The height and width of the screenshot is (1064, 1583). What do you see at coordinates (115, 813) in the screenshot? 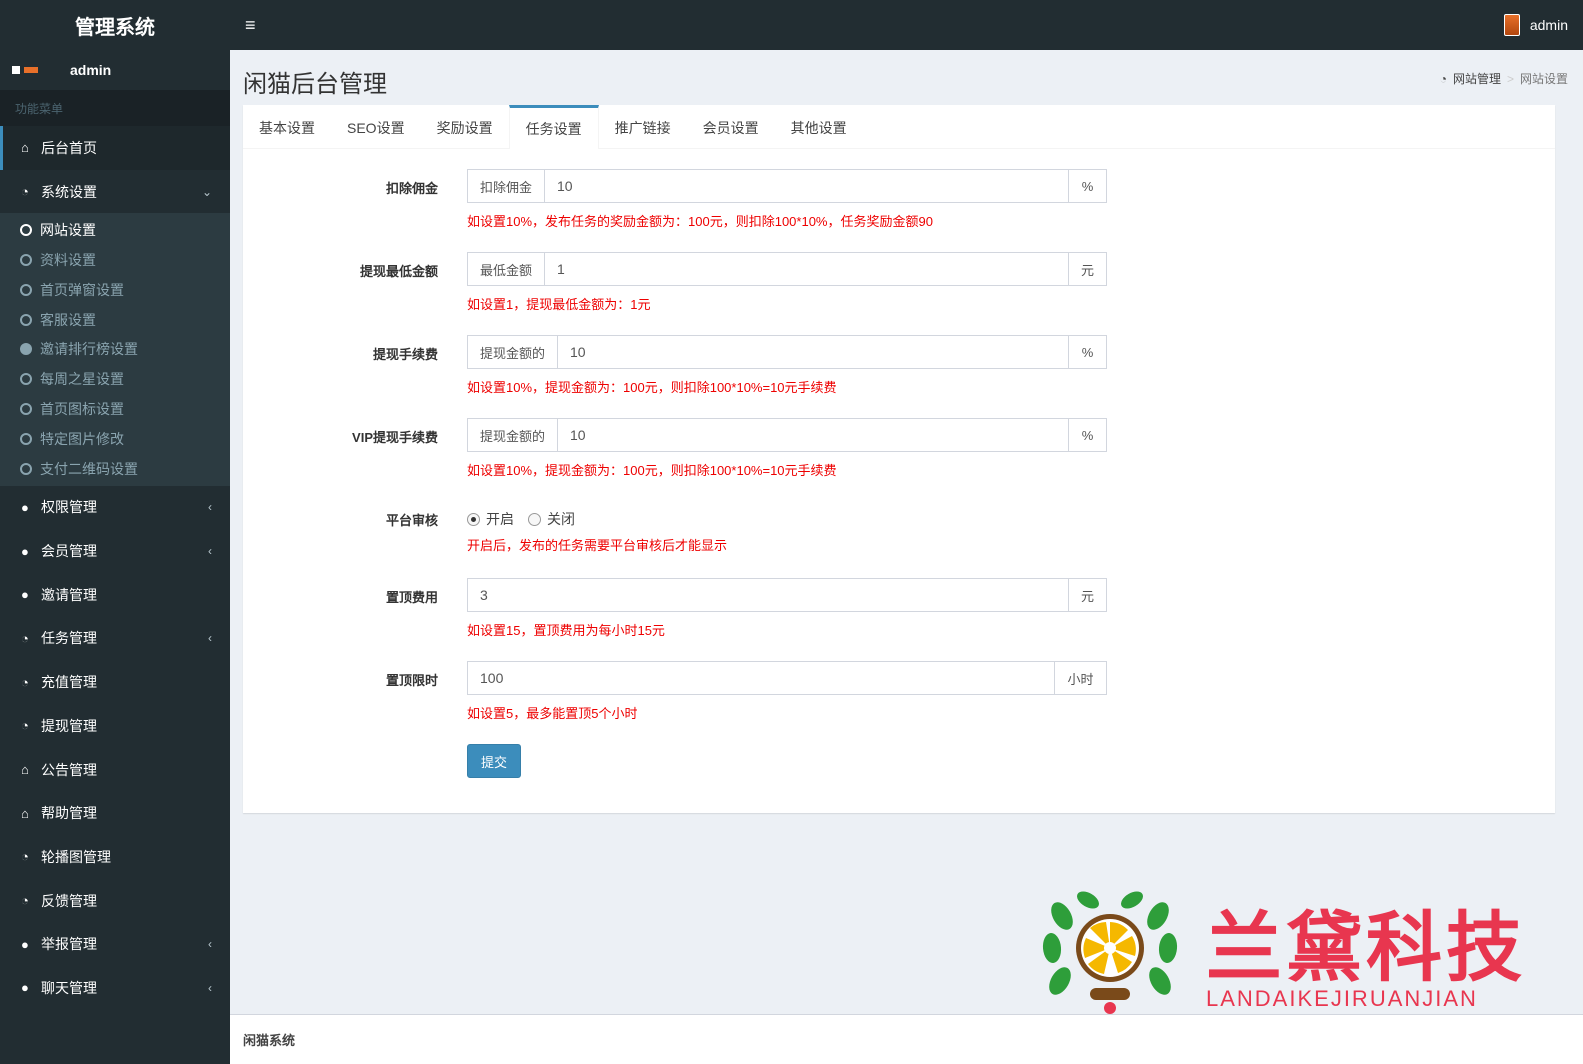
I see `sidebar-item-help: ⌂ 帮助管理` at bounding box center [115, 813].